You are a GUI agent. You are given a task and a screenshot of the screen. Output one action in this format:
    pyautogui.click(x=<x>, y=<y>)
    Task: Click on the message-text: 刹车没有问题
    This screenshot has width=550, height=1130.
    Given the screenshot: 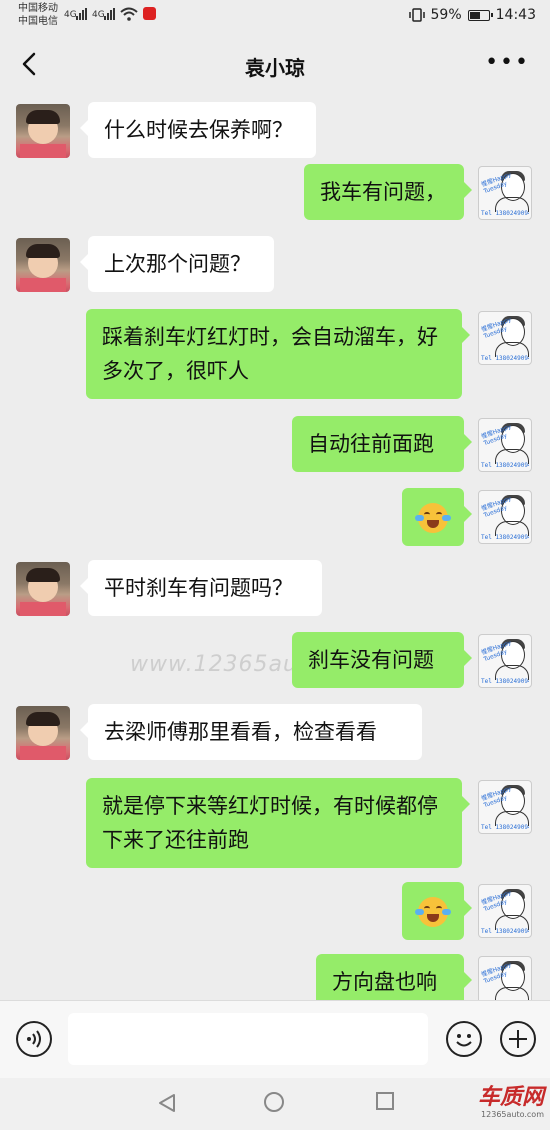 What is the action you would take?
    pyautogui.click(x=371, y=660)
    